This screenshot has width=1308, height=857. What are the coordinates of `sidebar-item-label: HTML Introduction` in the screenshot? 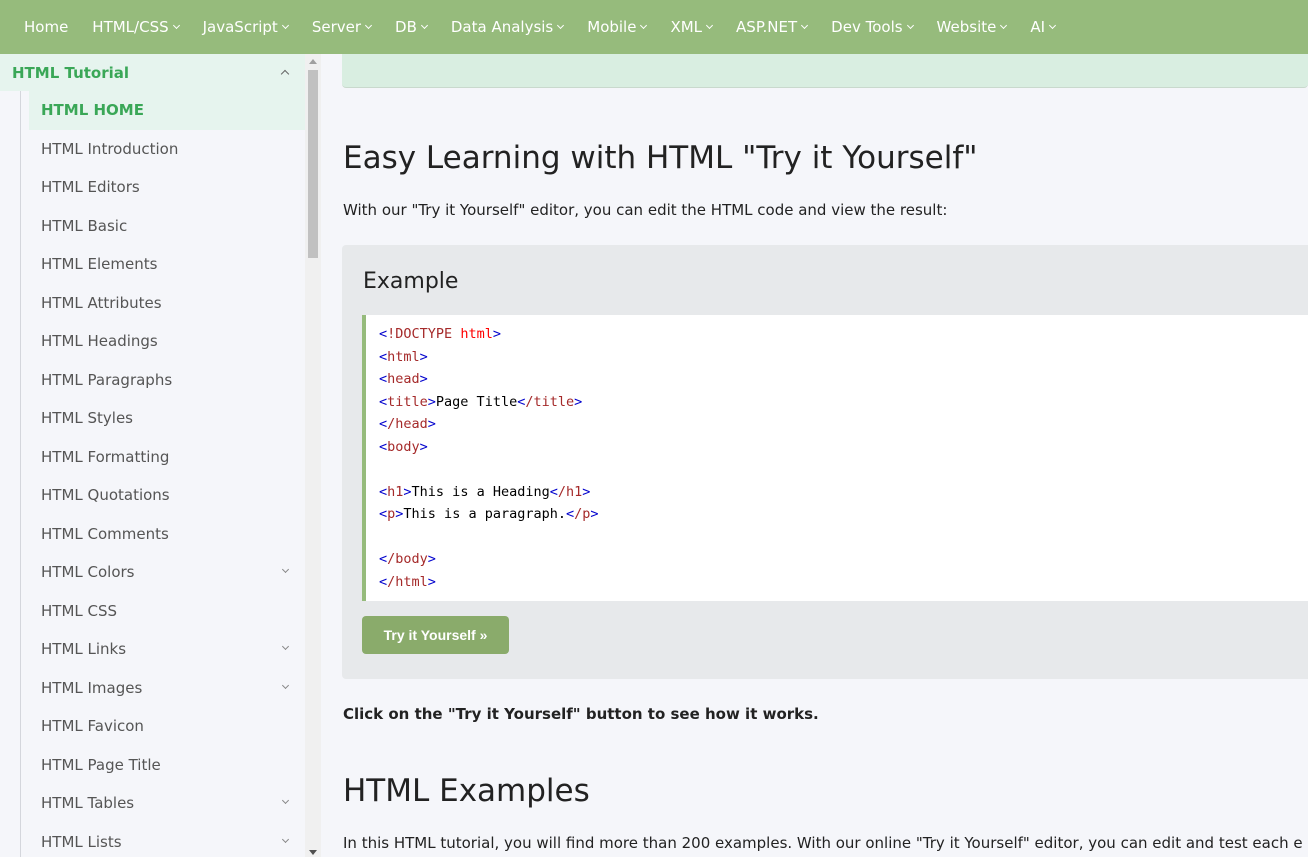 It's located at (110, 148).